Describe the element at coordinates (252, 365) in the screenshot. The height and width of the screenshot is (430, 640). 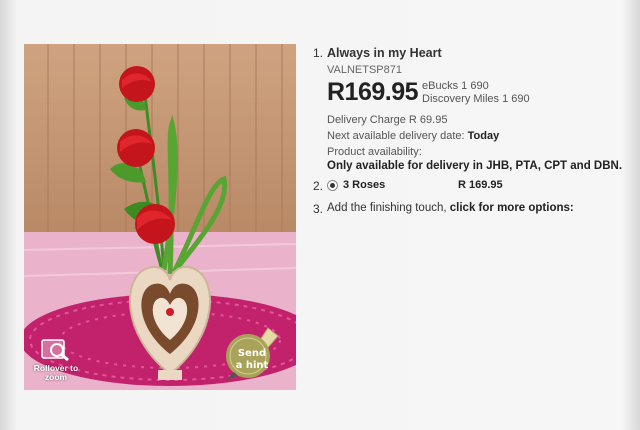
I see `send-hint-line2: a hint` at that location.